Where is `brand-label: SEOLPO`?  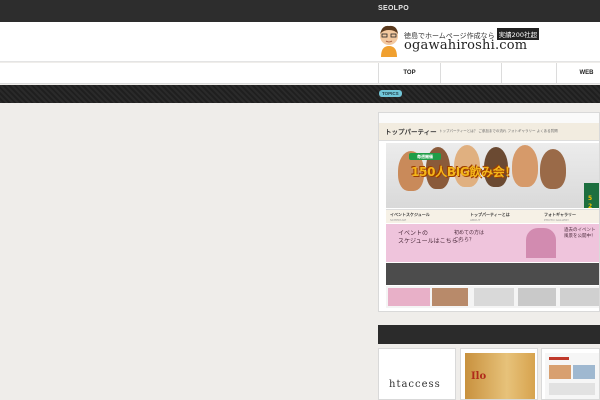 brand-label: SEOLPO is located at coordinates (393, 8).